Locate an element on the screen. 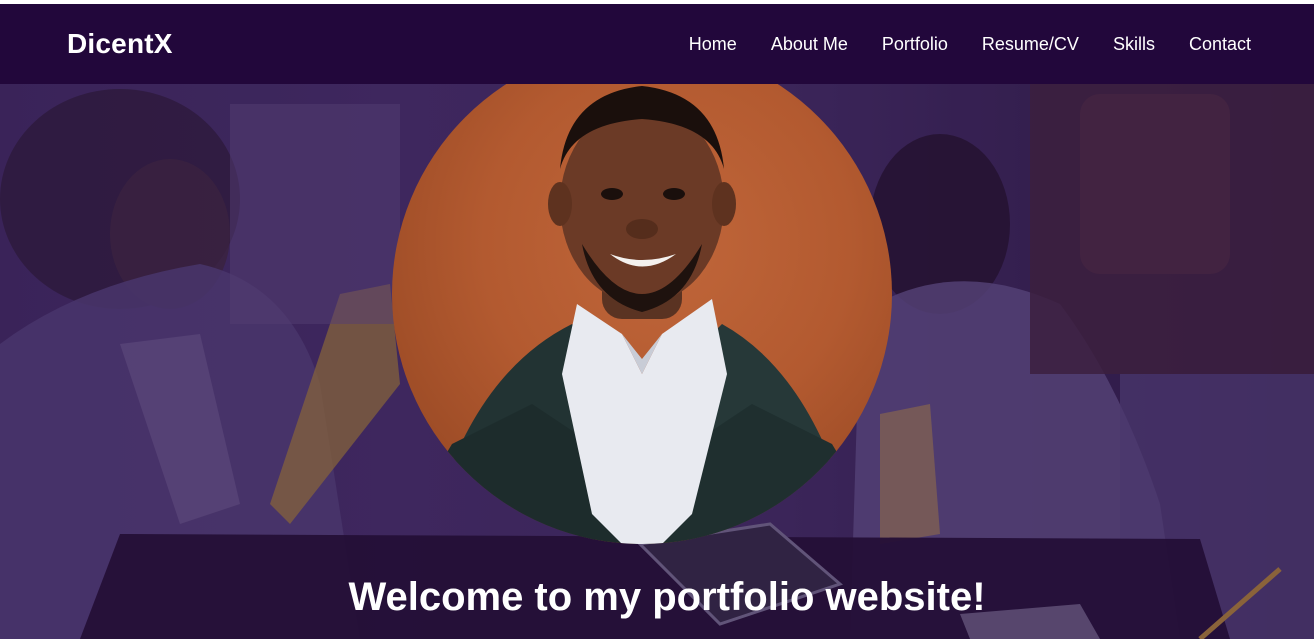  nav-portfolio: Portfolio is located at coordinates (915, 44).